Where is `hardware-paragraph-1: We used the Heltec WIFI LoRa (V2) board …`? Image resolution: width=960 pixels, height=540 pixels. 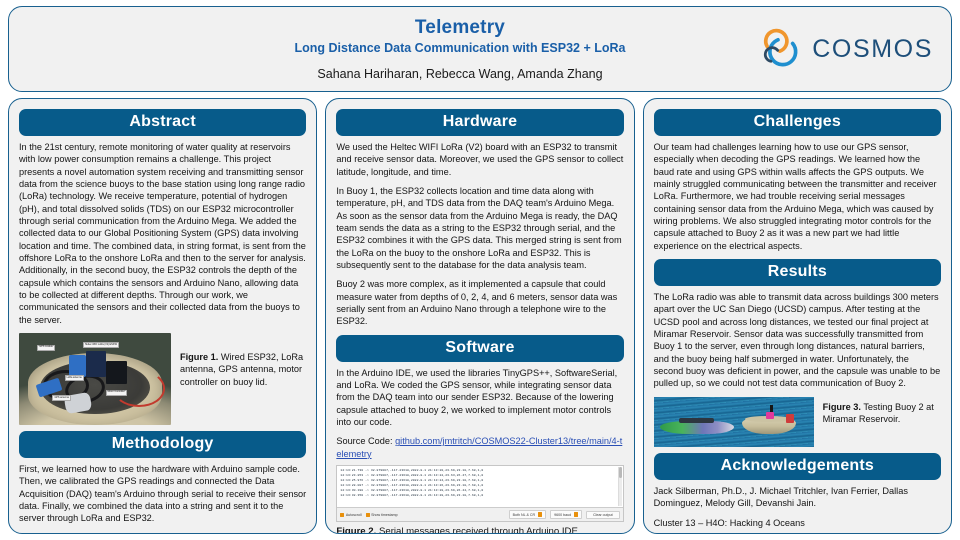 hardware-paragraph-1: We used the Heltec WIFI LoRa (V2) board … is located at coordinates (480, 159).